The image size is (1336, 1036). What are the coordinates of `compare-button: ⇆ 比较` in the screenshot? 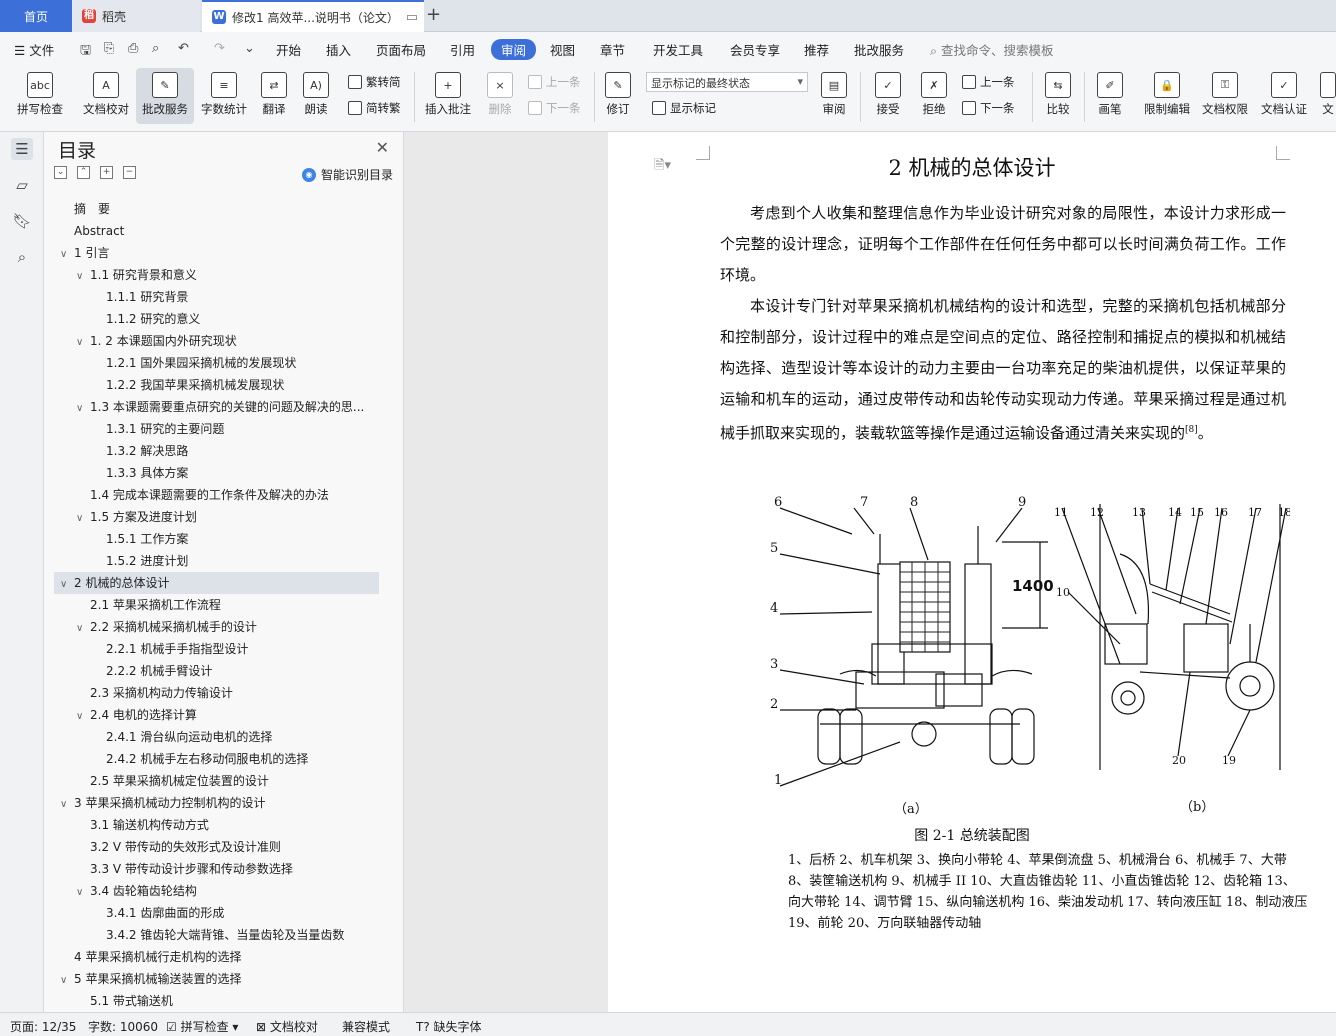 It's located at (1058, 96).